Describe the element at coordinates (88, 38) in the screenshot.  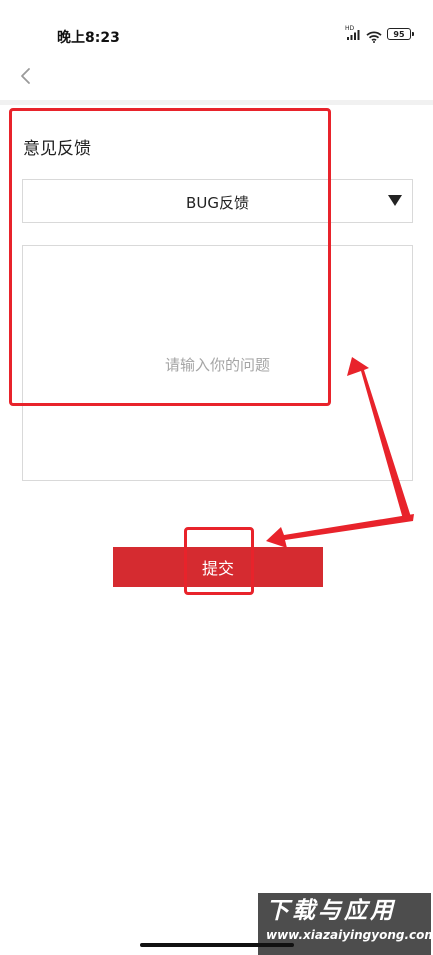
I see `status-time: 晚上8:23` at that location.